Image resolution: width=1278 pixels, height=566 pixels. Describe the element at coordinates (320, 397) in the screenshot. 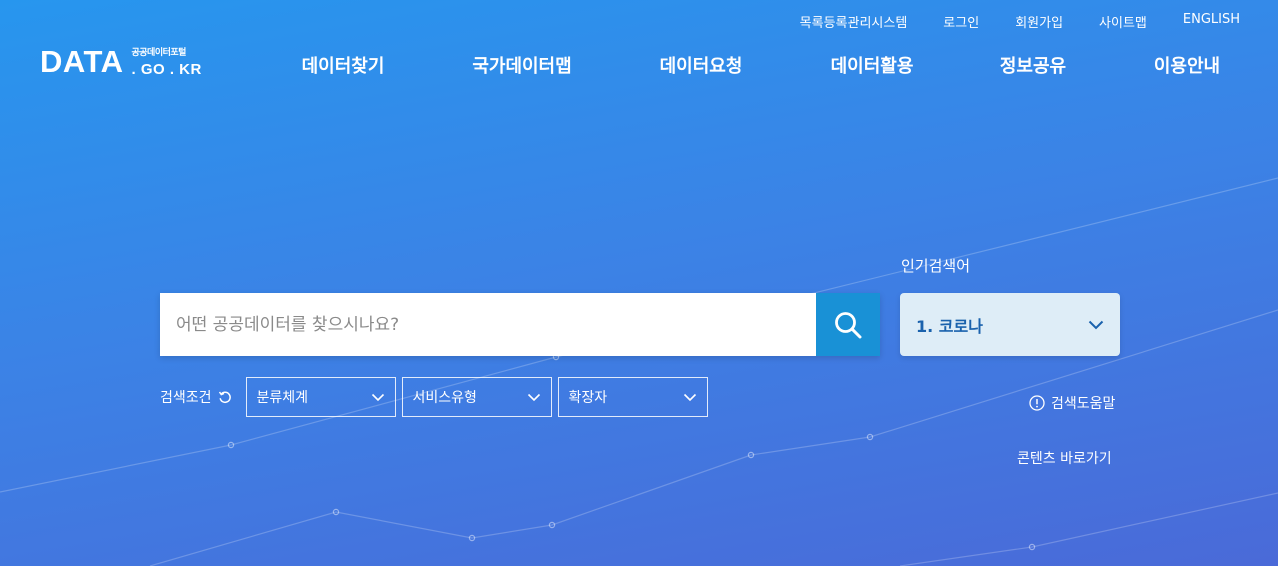

I see `filter-select-category: 분류체계` at that location.